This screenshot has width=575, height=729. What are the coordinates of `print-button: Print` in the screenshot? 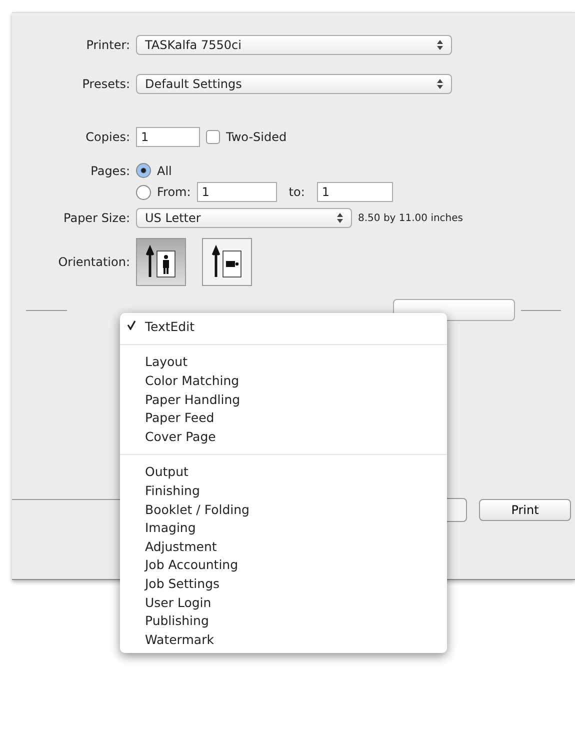 It's located at (525, 510).